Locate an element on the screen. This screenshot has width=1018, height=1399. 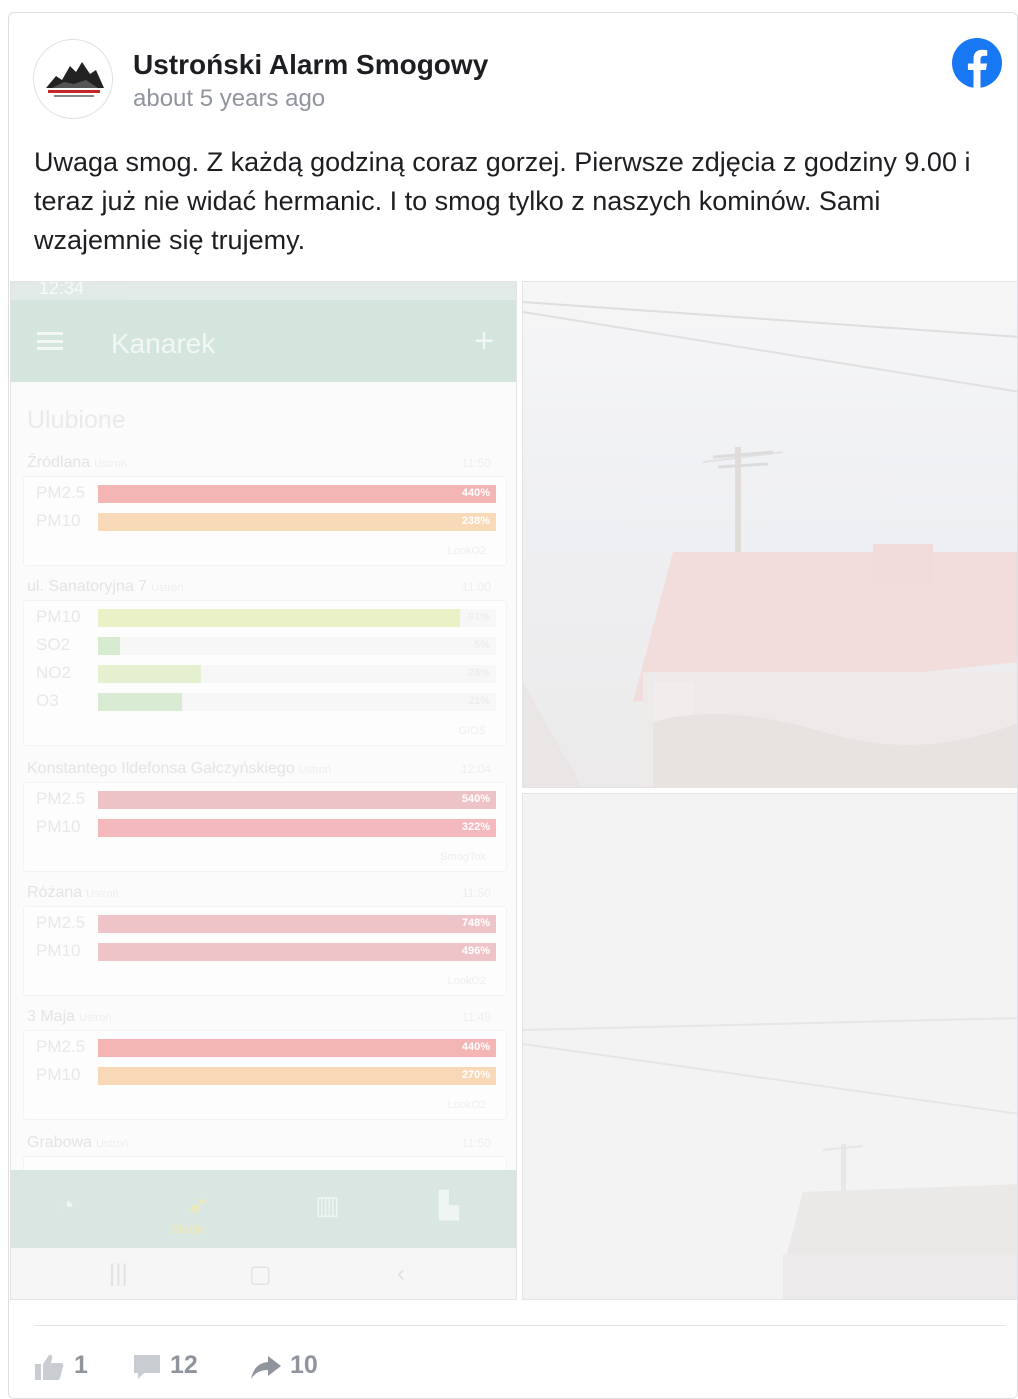
phone-nav-active-label: Stacje is located at coordinates (188, 1229).